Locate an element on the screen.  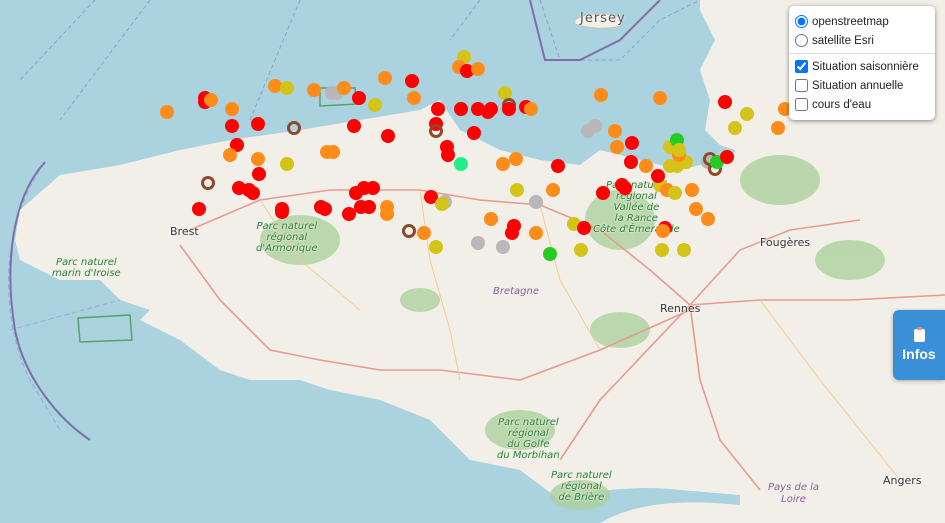
station-marker-green is located at coordinates (549, 254).